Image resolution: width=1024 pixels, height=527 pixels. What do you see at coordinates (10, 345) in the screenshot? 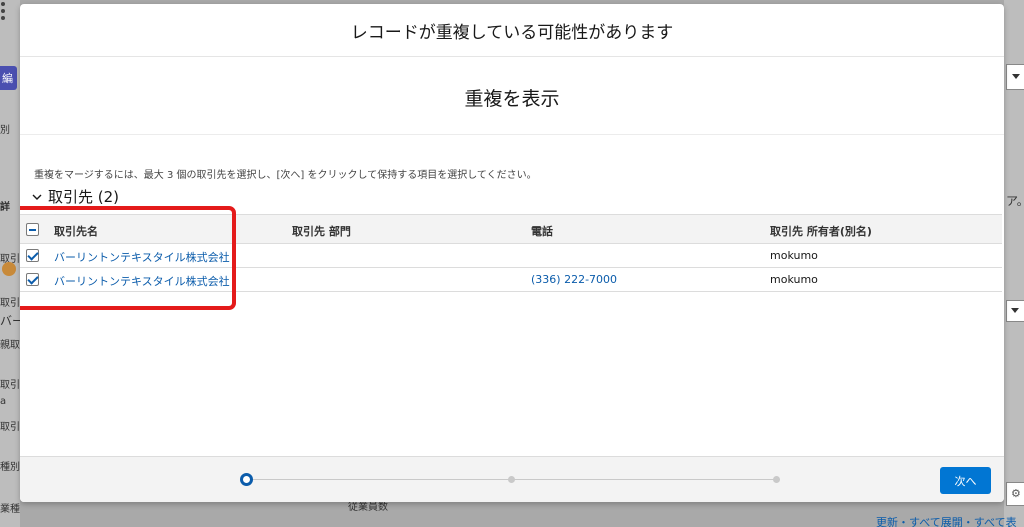
I see `background-text: 親取` at bounding box center [10, 345].